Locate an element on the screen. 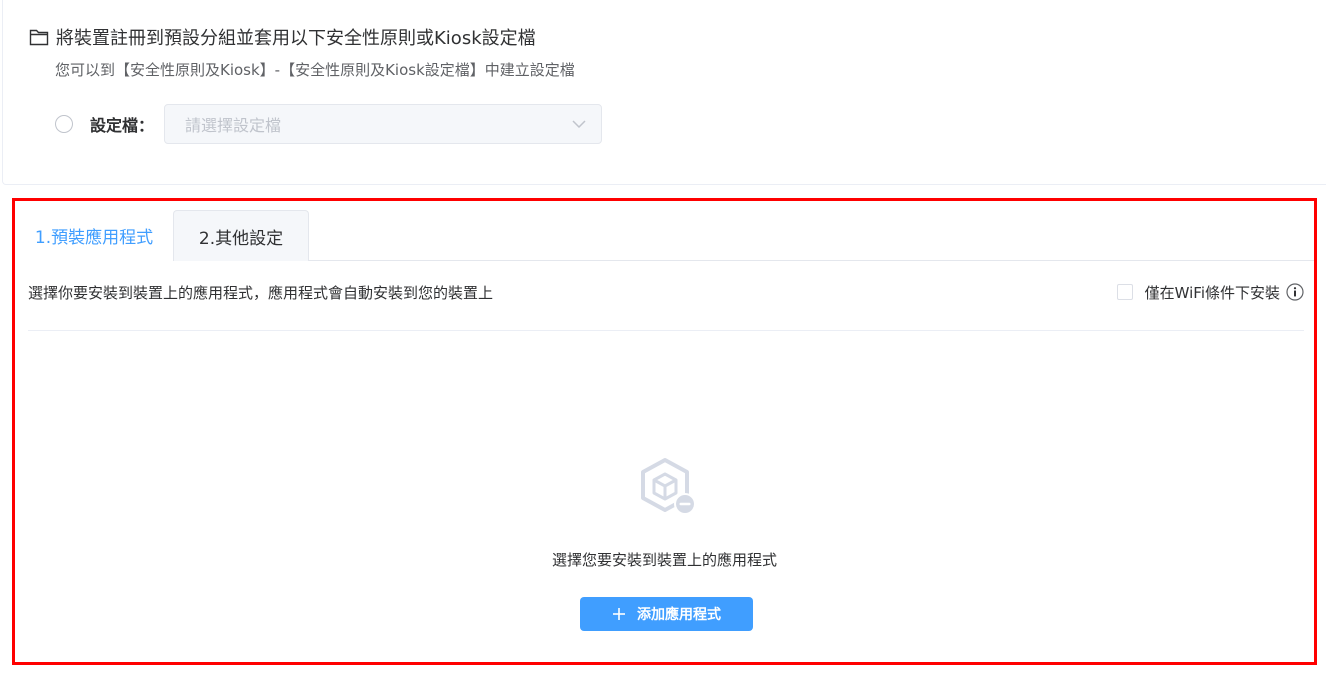  wifi-only-option: 僅在WiFi條件下安裝 is located at coordinates (1210, 292).